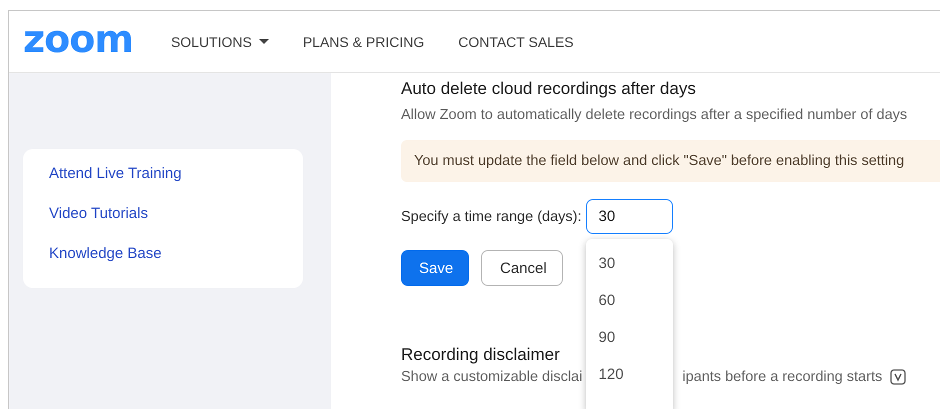 This screenshot has height=409, width=940. I want to click on dropdown-option: 30, so click(629, 272).